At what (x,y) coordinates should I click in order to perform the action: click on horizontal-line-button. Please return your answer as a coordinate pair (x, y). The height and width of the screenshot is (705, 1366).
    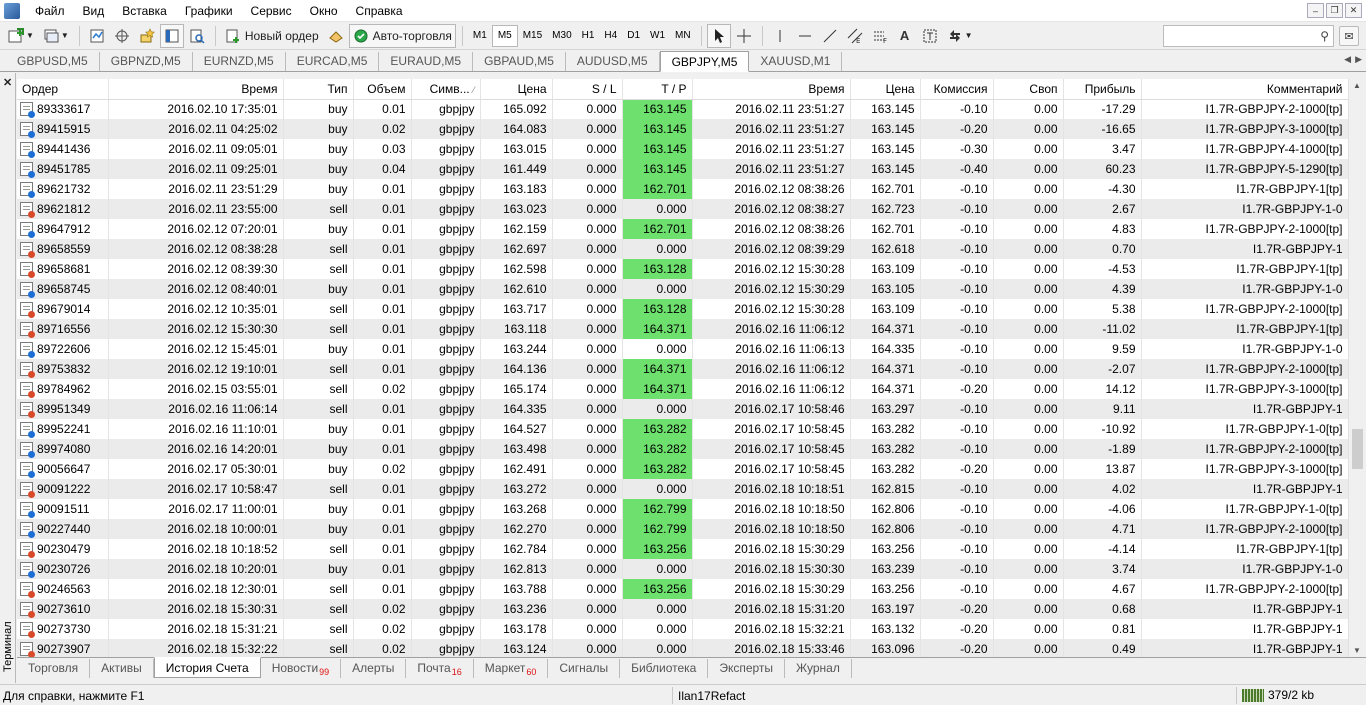
    Looking at the image, I should click on (805, 36).